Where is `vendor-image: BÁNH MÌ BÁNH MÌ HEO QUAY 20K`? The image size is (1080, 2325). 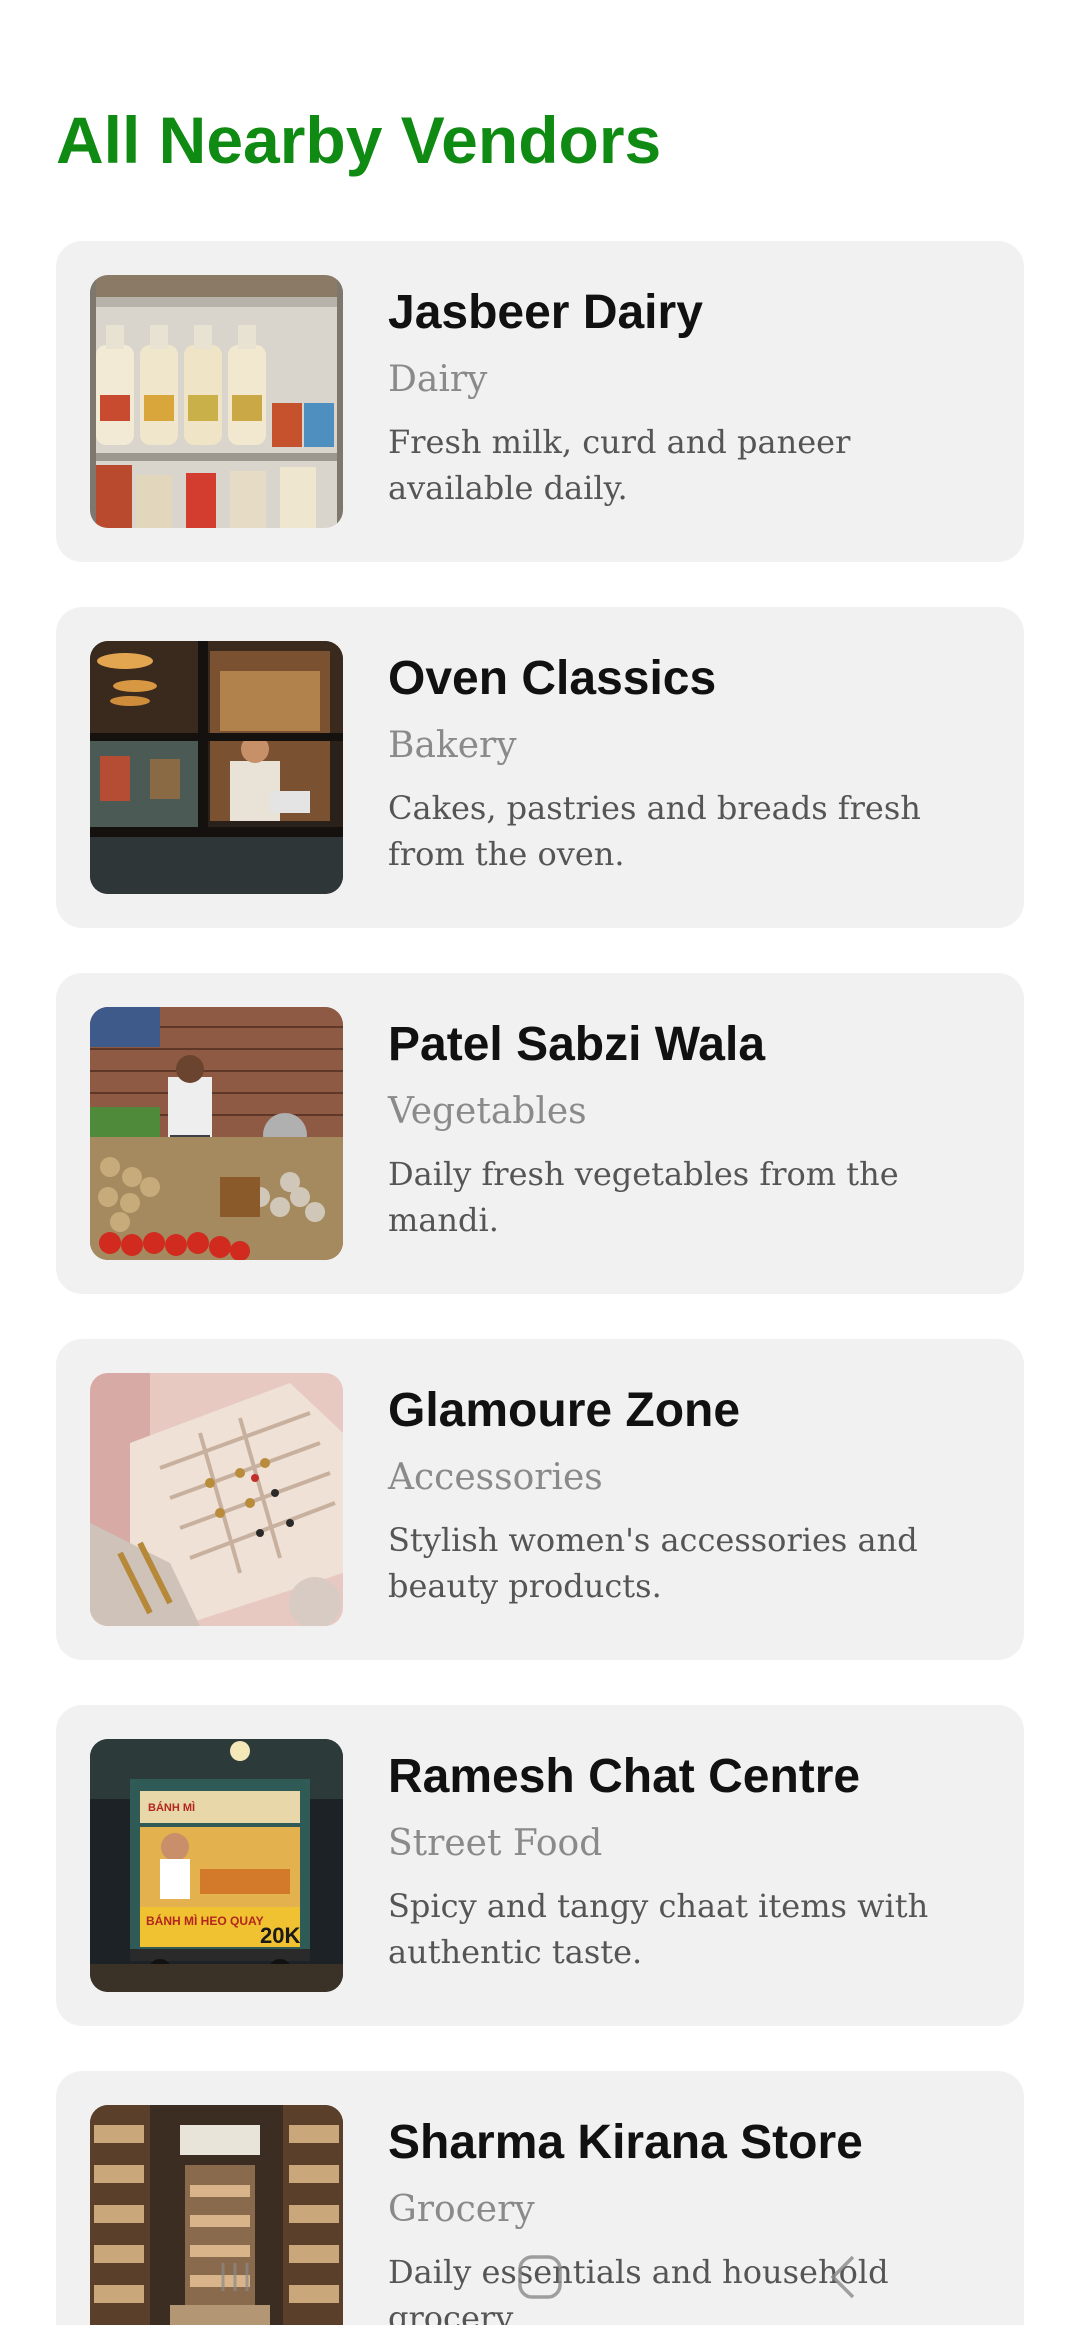 vendor-image: BÁNH MÌ BÁNH MÌ HEO QUAY 20K is located at coordinates (216, 1865).